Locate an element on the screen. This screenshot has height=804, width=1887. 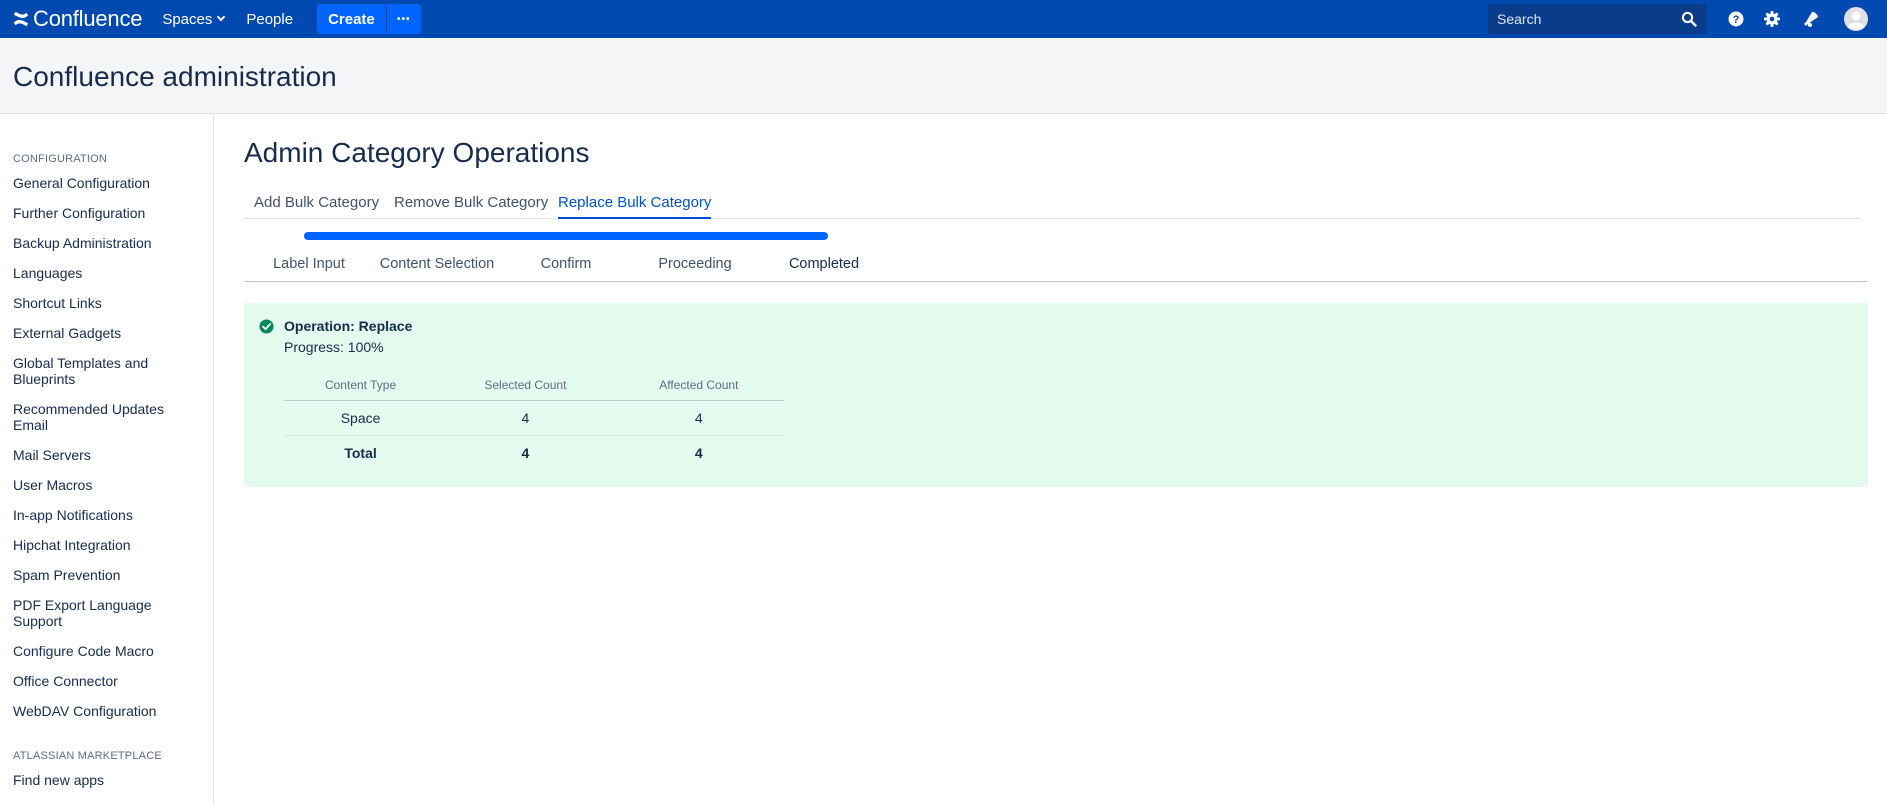
tab-add-bulk-category: Add Bulk Category is located at coordinates (316, 206).